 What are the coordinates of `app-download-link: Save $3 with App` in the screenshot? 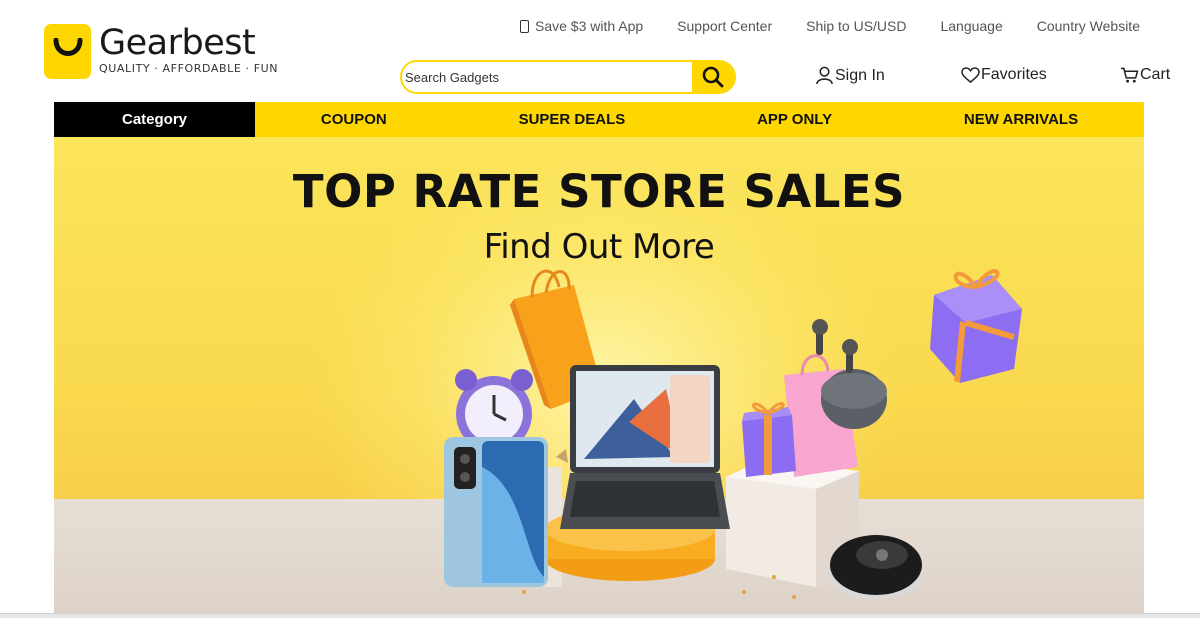 It's located at (581, 26).